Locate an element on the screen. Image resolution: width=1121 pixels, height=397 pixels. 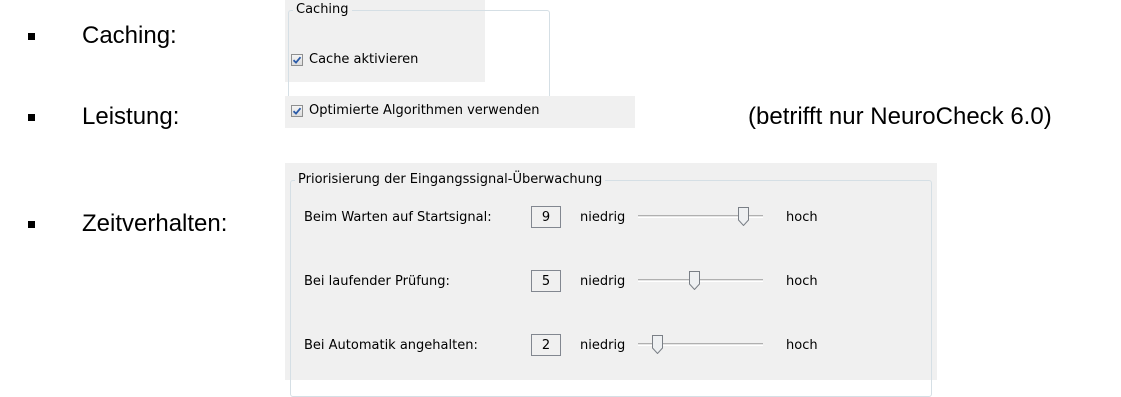
bullet-item-leistung: Leistung: is located at coordinates (103, 117).